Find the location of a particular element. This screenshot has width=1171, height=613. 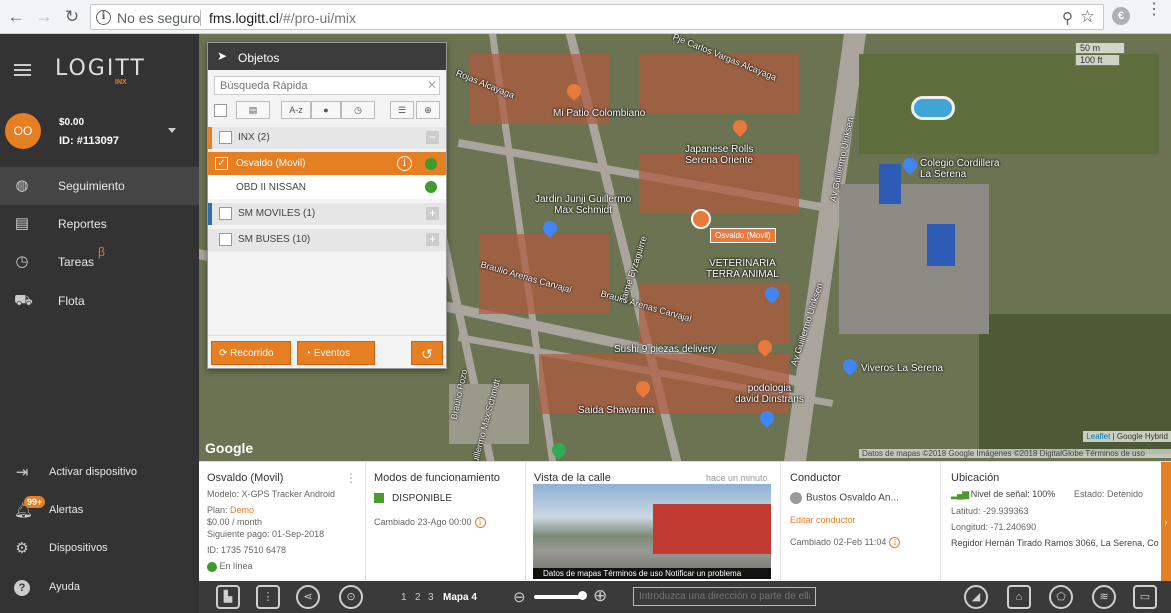

device-plan: Plan: Demo is located at coordinates (231, 510).